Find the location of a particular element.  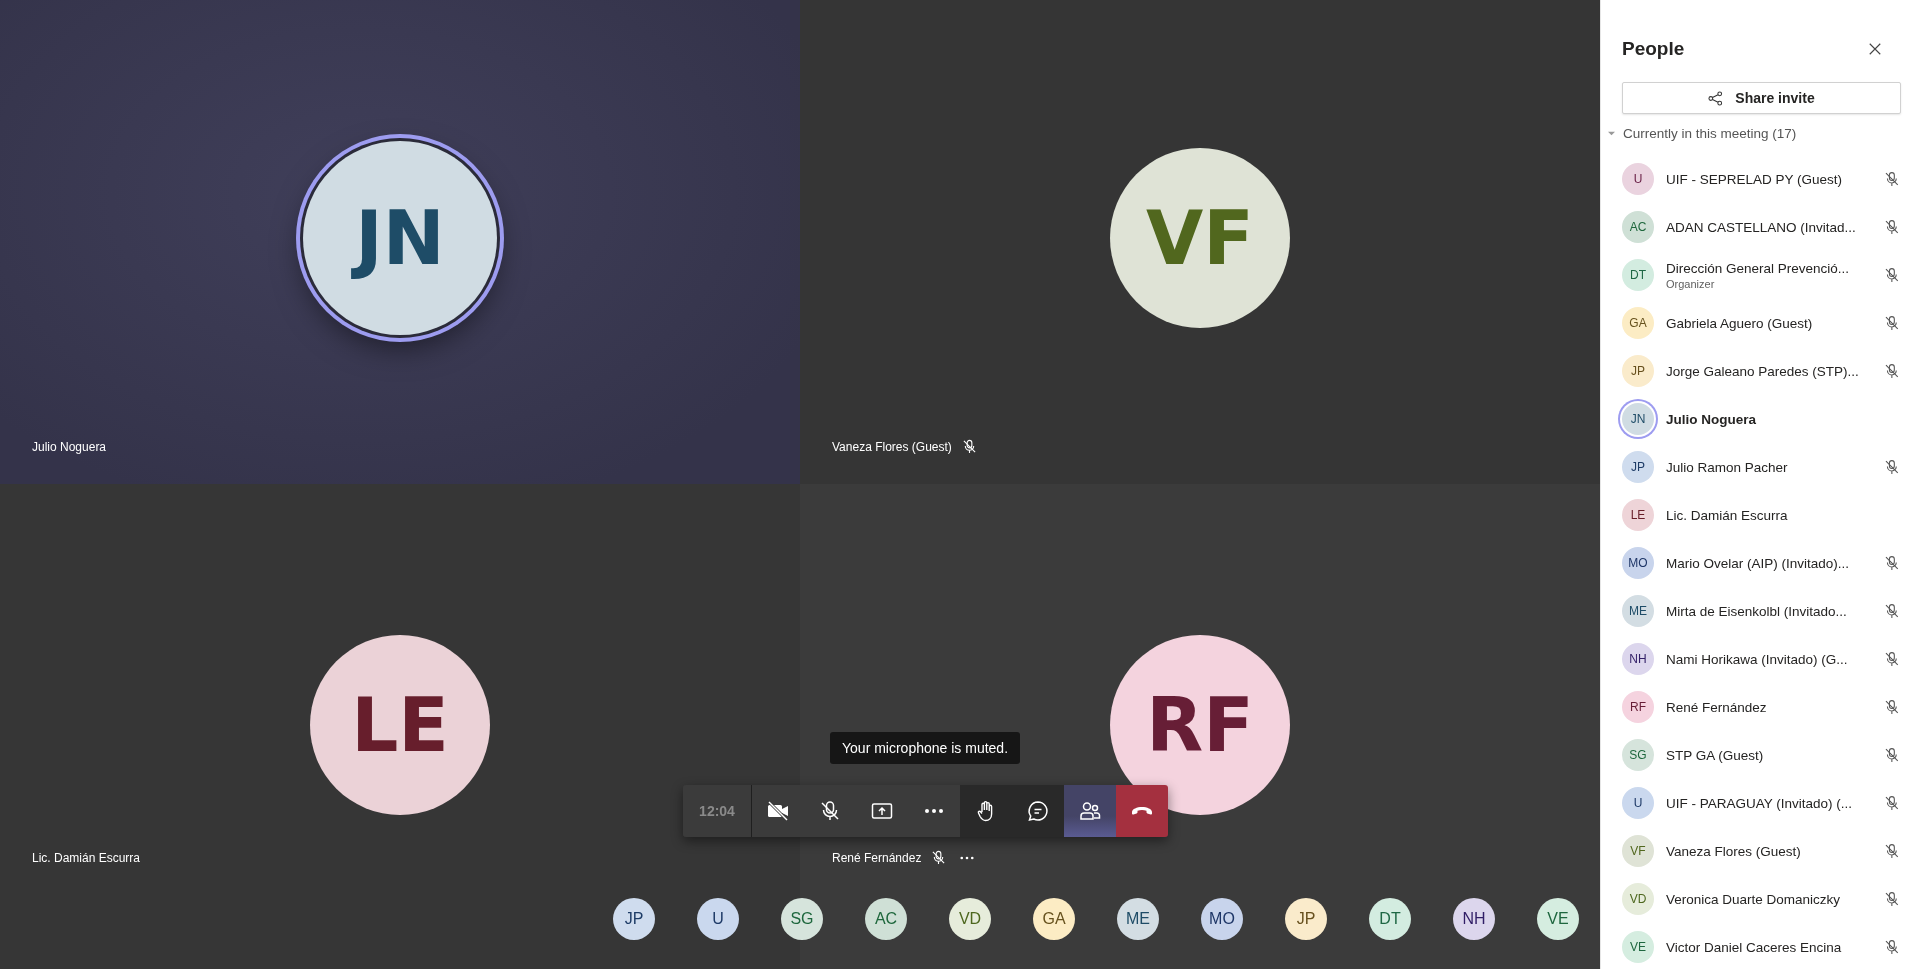

section-header: Currently in this meeting (17) is located at coordinates (1710, 133).